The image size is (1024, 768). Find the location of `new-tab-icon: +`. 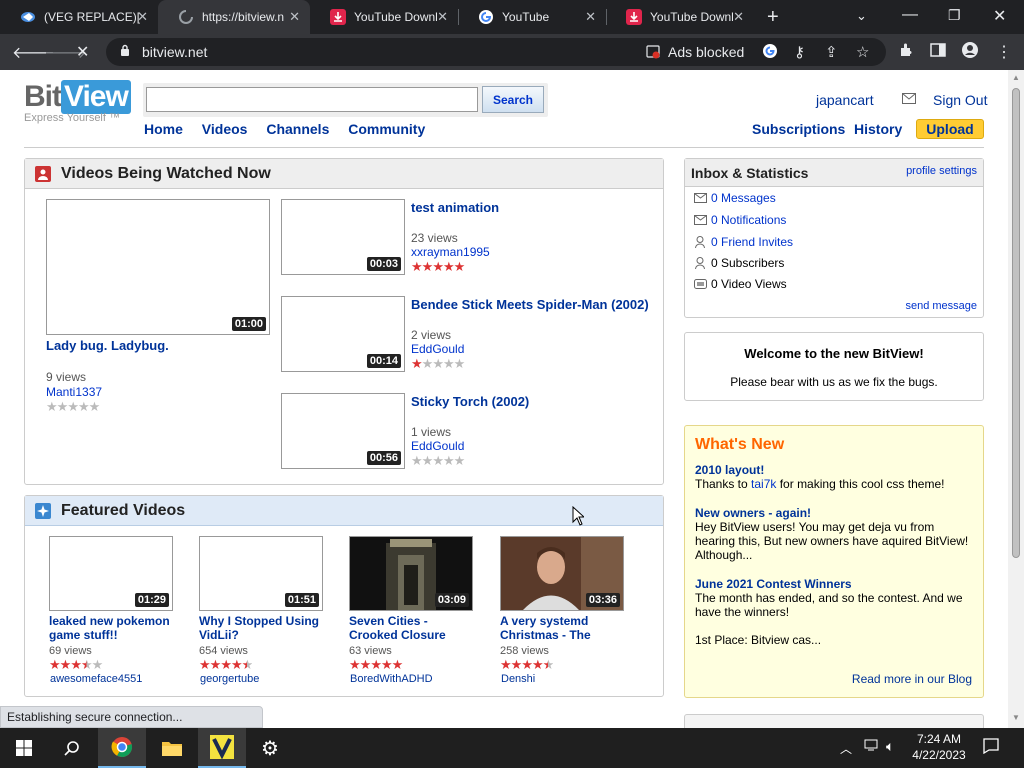

new-tab-icon: + is located at coordinates (773, 17).